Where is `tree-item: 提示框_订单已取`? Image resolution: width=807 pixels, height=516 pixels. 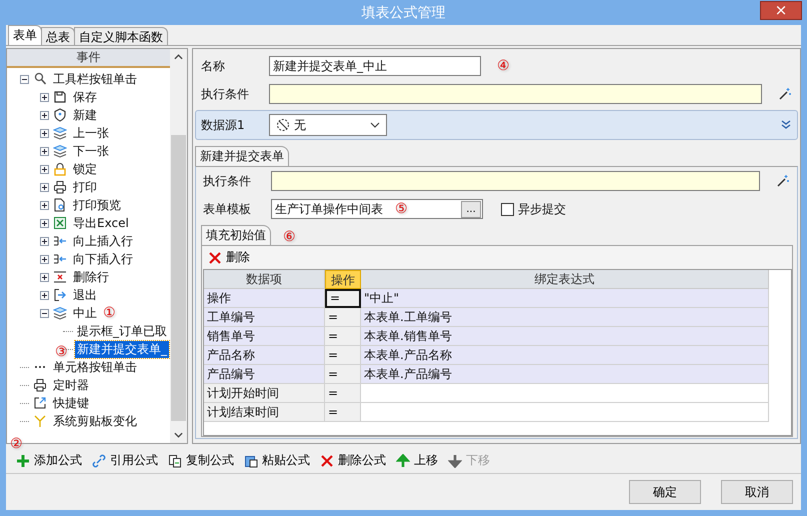
tree-item: 提示框_订单已取 is located at coordinates (122, 331).